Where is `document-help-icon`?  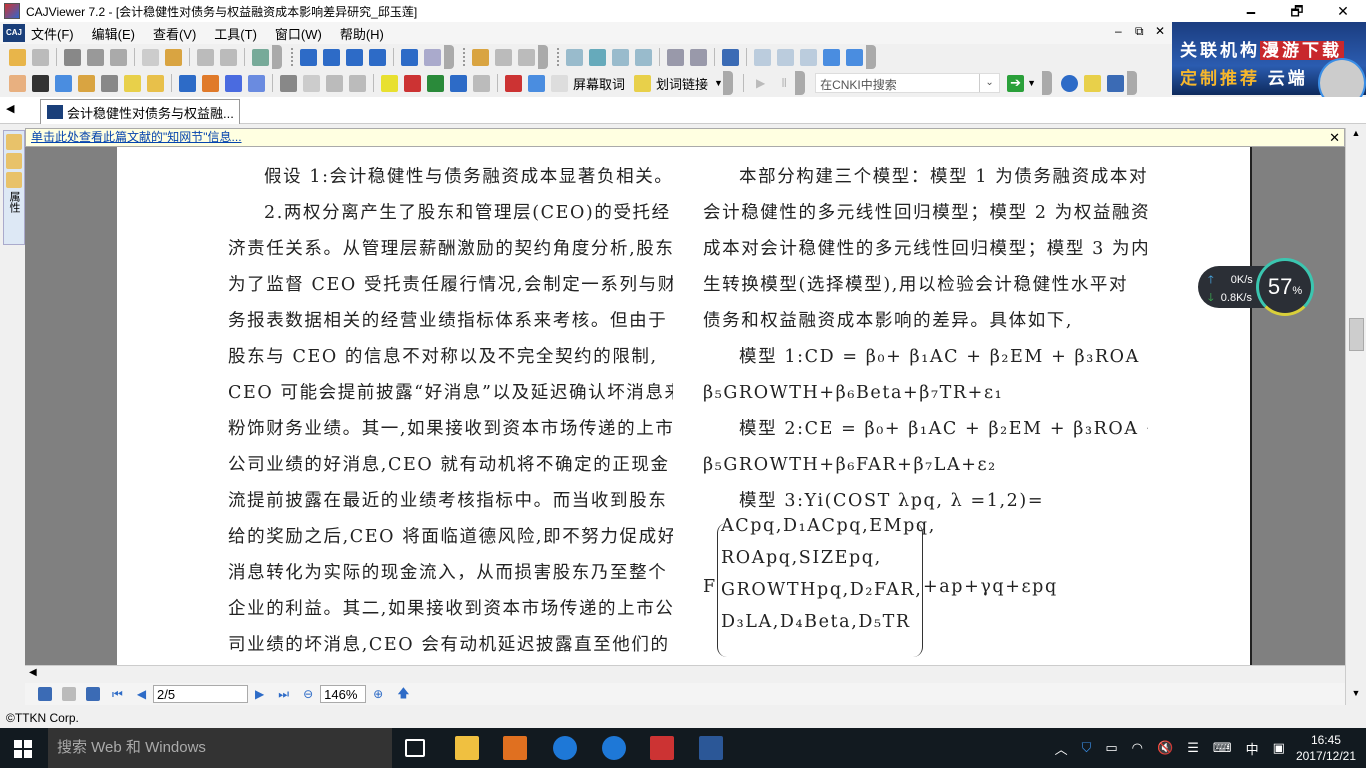 document-help-icon is located at coordinates (1093, 83).